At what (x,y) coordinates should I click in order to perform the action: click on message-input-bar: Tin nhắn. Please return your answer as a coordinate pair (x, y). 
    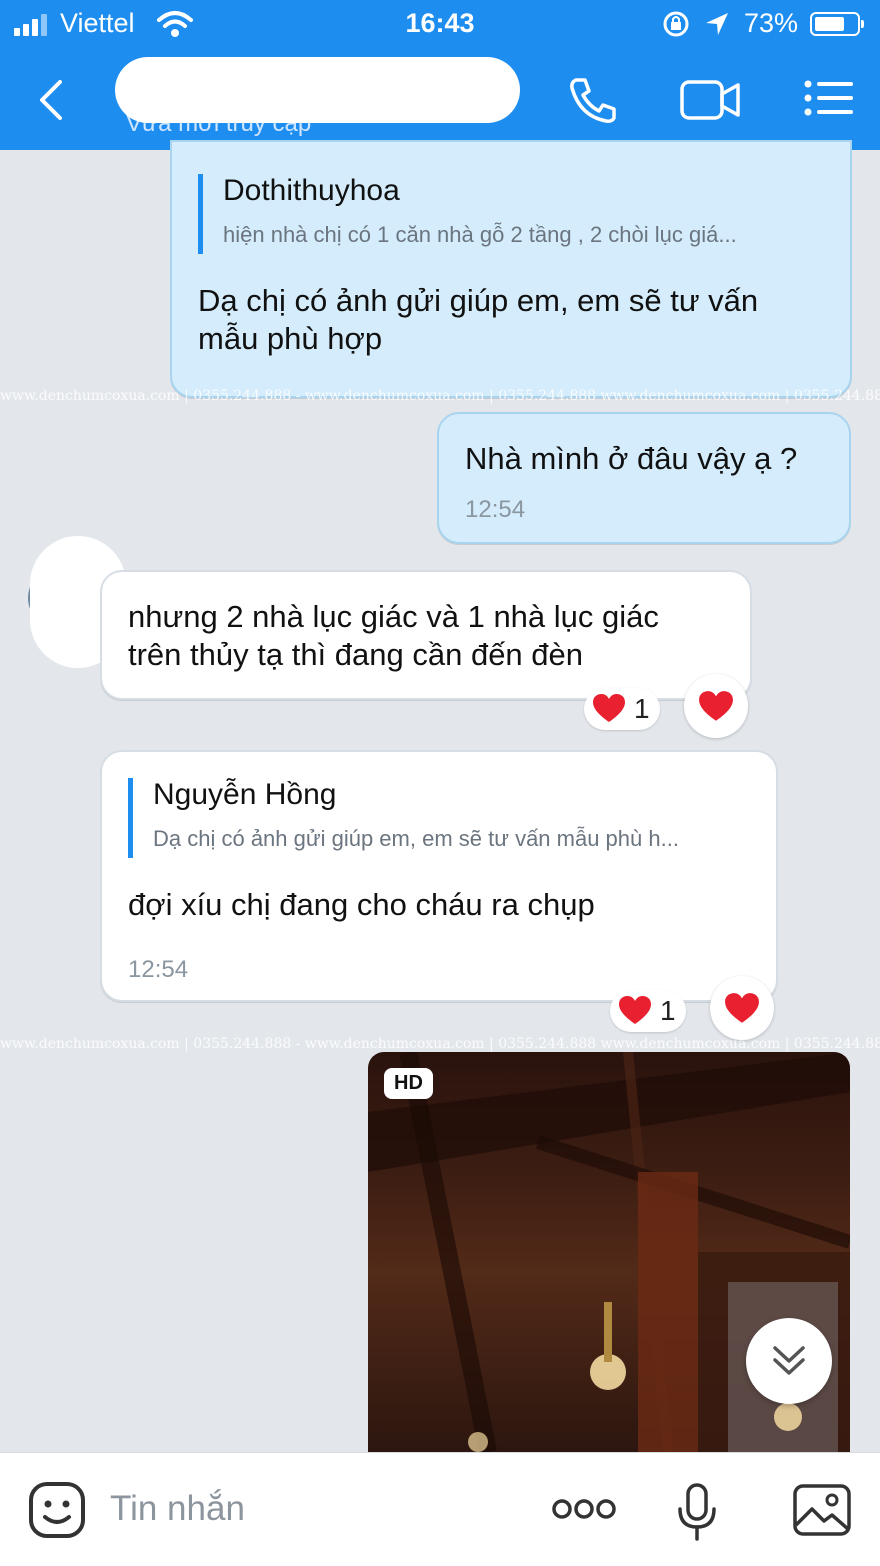
    Looking at the image, I should click on (440, 1509).